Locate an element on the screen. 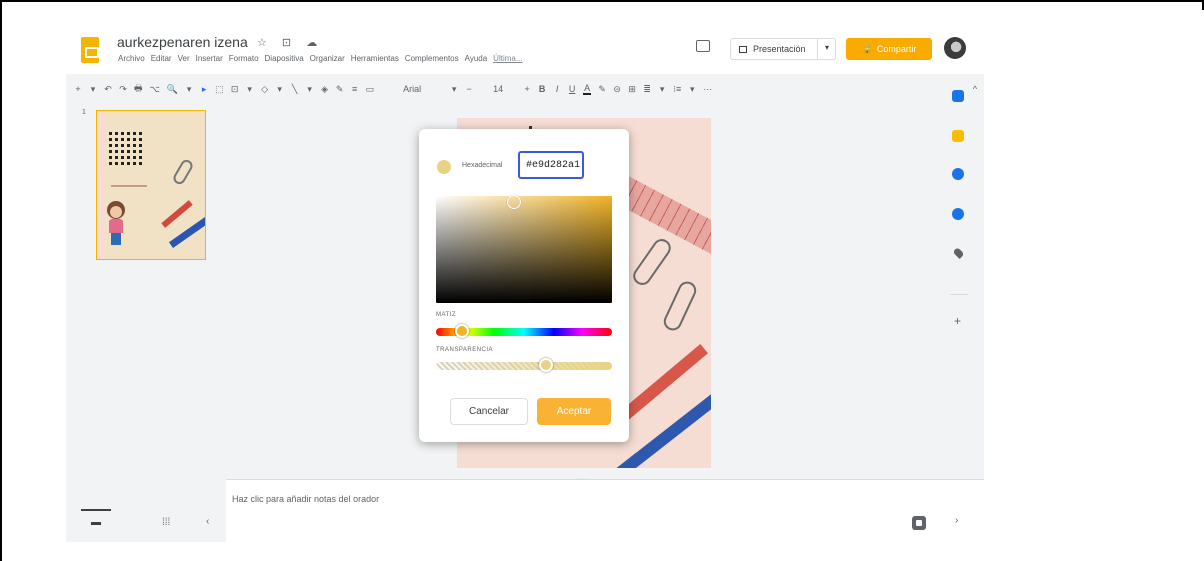 The image size is (1204, 561). calendar-icon is located at coordinates (958, 96).